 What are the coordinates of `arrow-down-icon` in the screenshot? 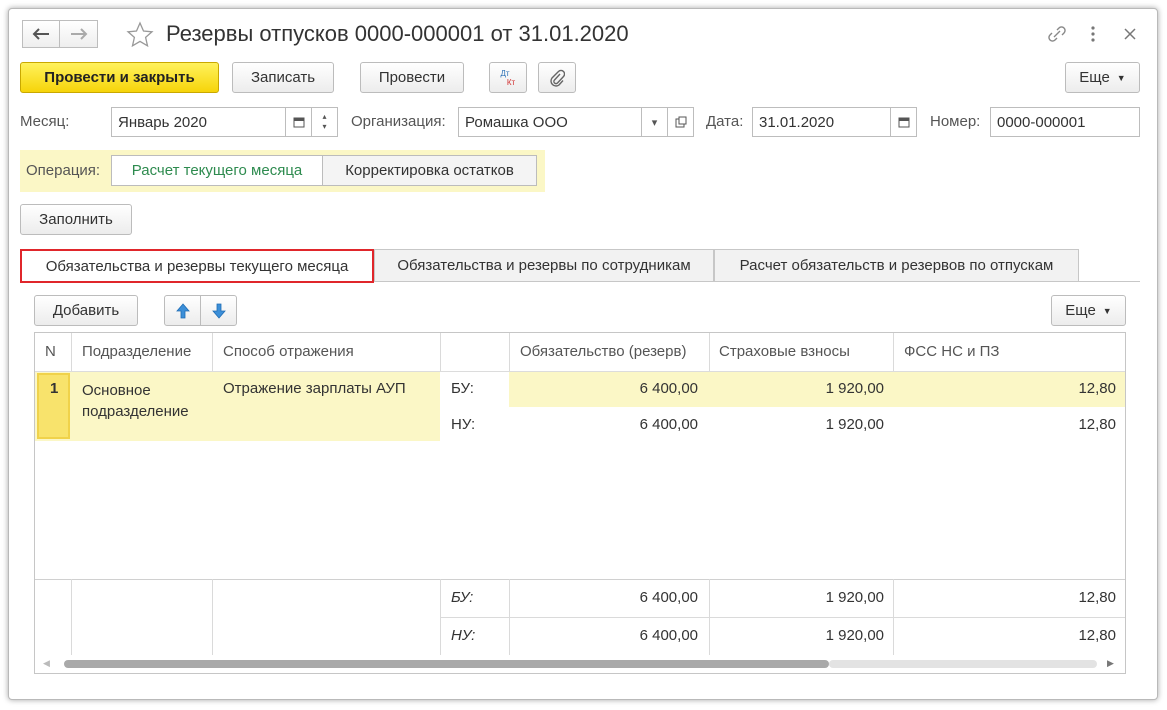 It's located at (218, 311).